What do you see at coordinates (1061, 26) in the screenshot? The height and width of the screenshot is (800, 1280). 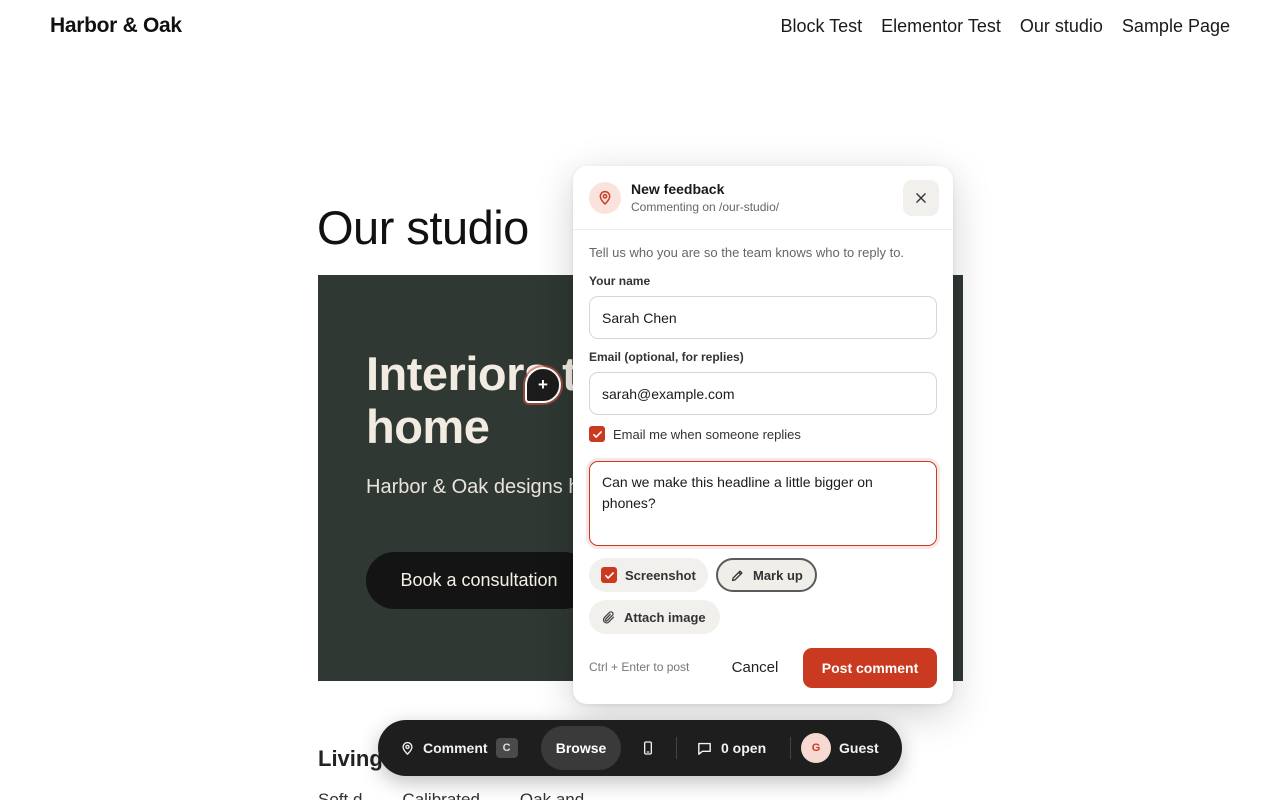 I see `nav-item-our-studio: Our studio` at bounding box center [1061, 26].